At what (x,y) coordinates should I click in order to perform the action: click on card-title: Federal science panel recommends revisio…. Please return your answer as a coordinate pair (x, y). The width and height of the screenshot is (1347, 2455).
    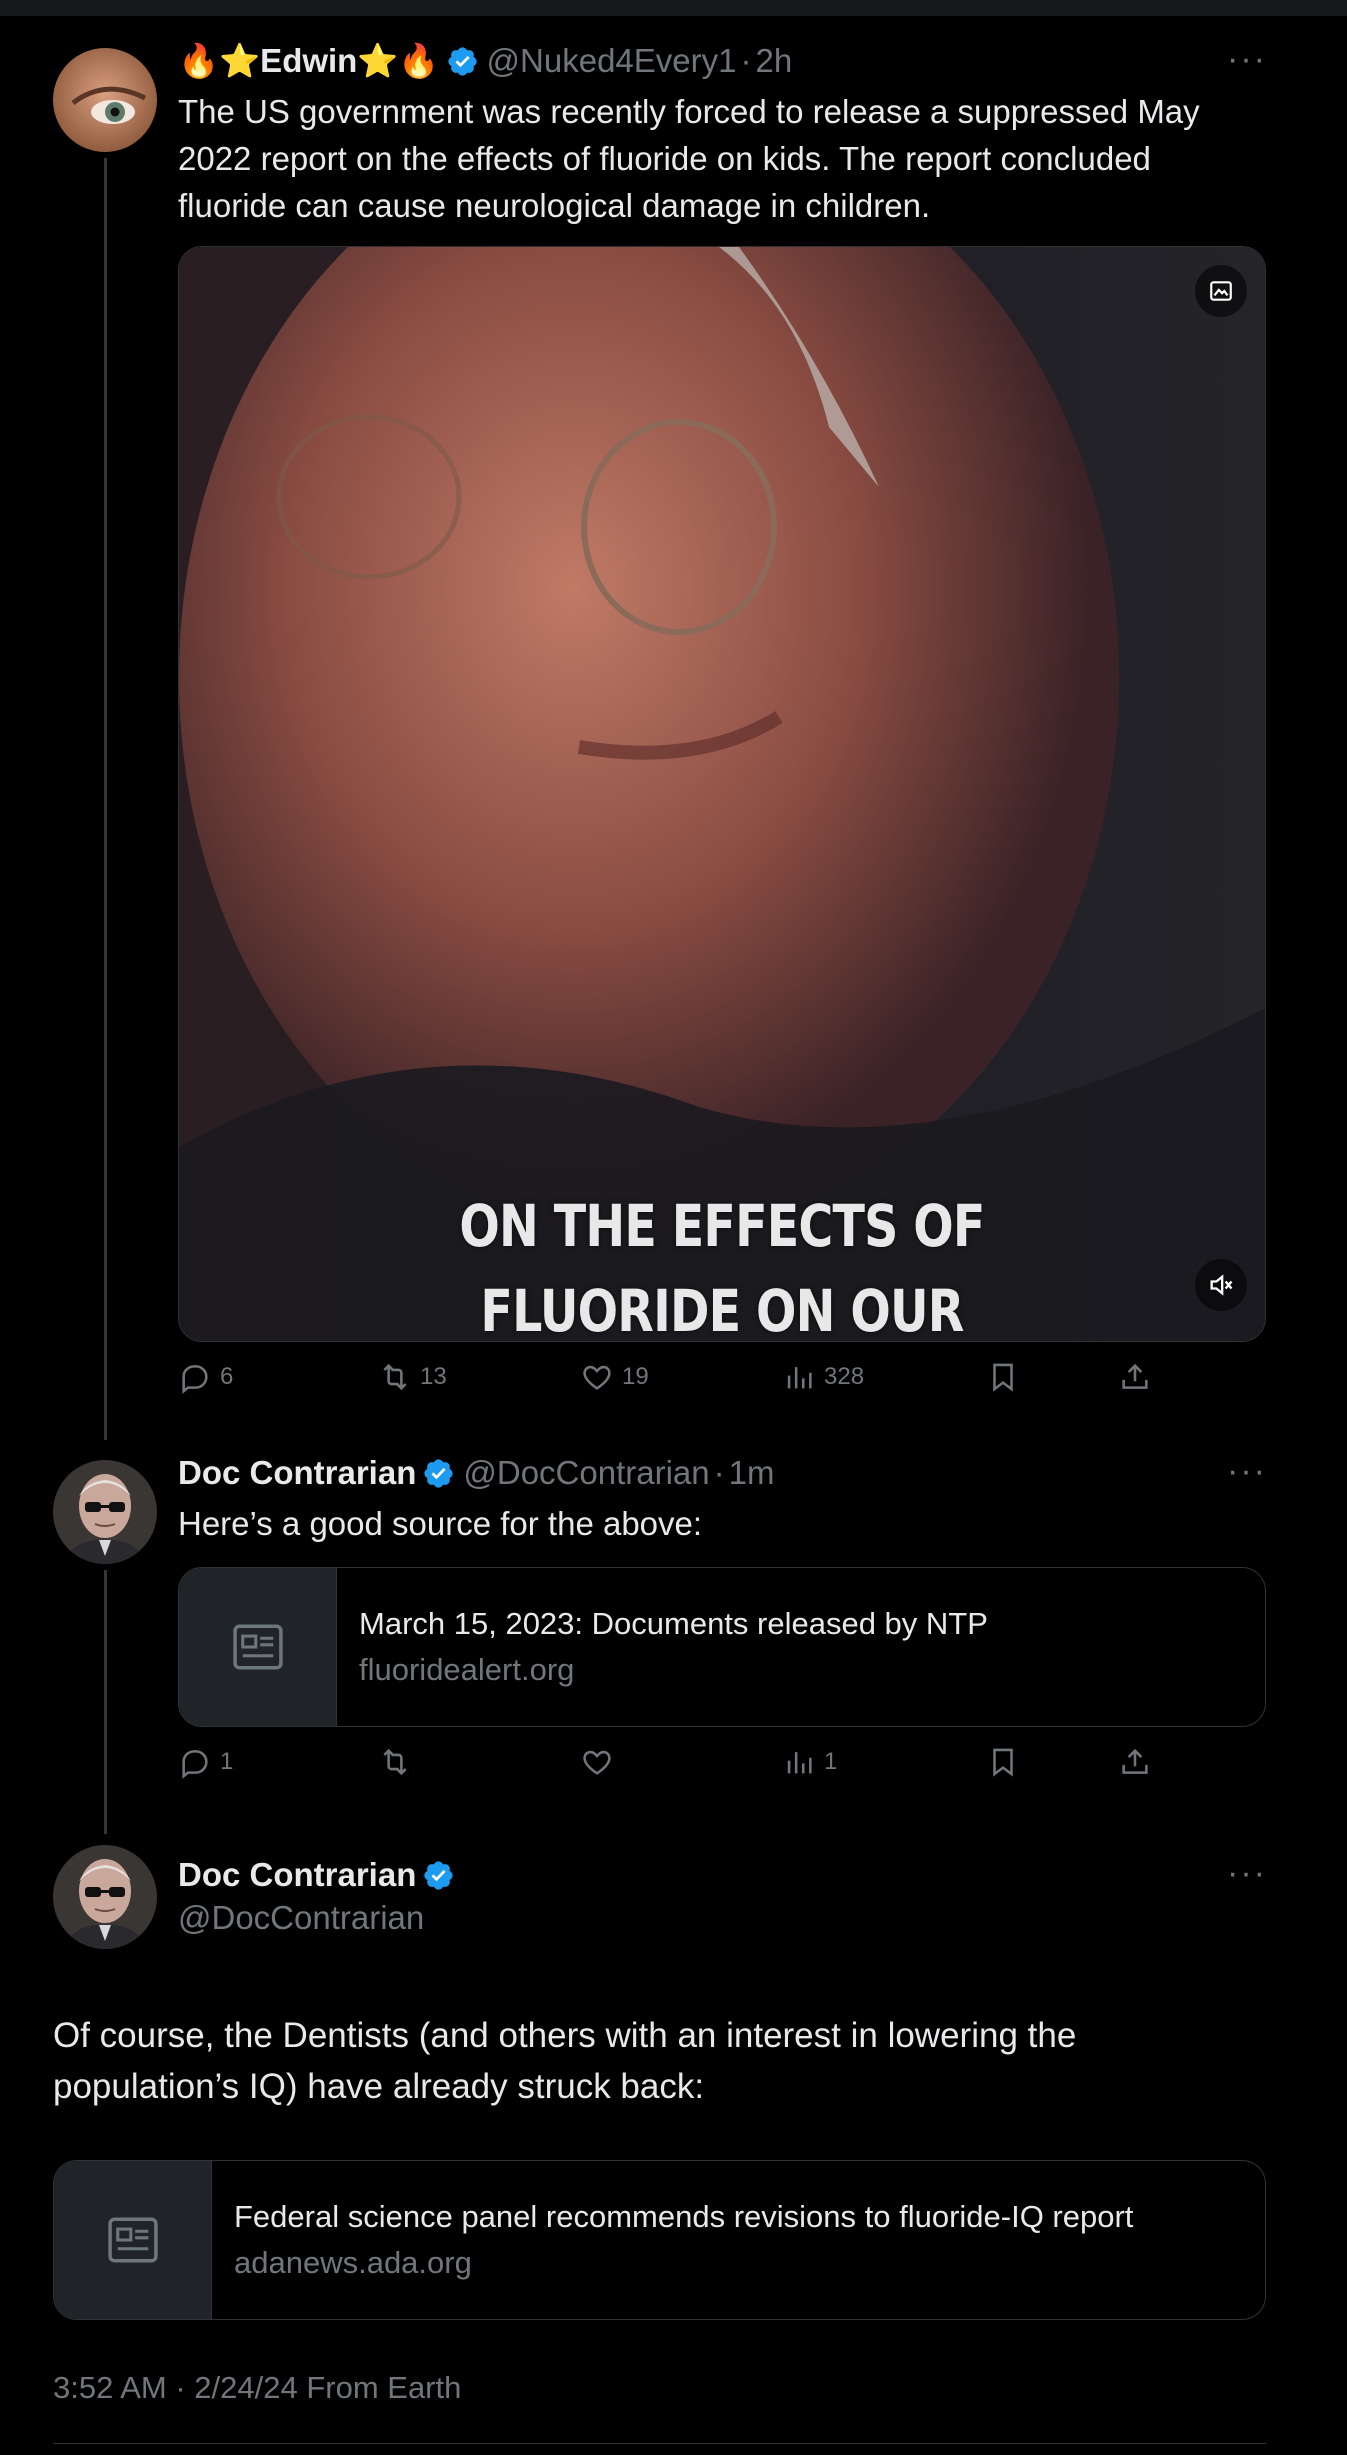
    Looking at the image, I should click on (684, 2216).